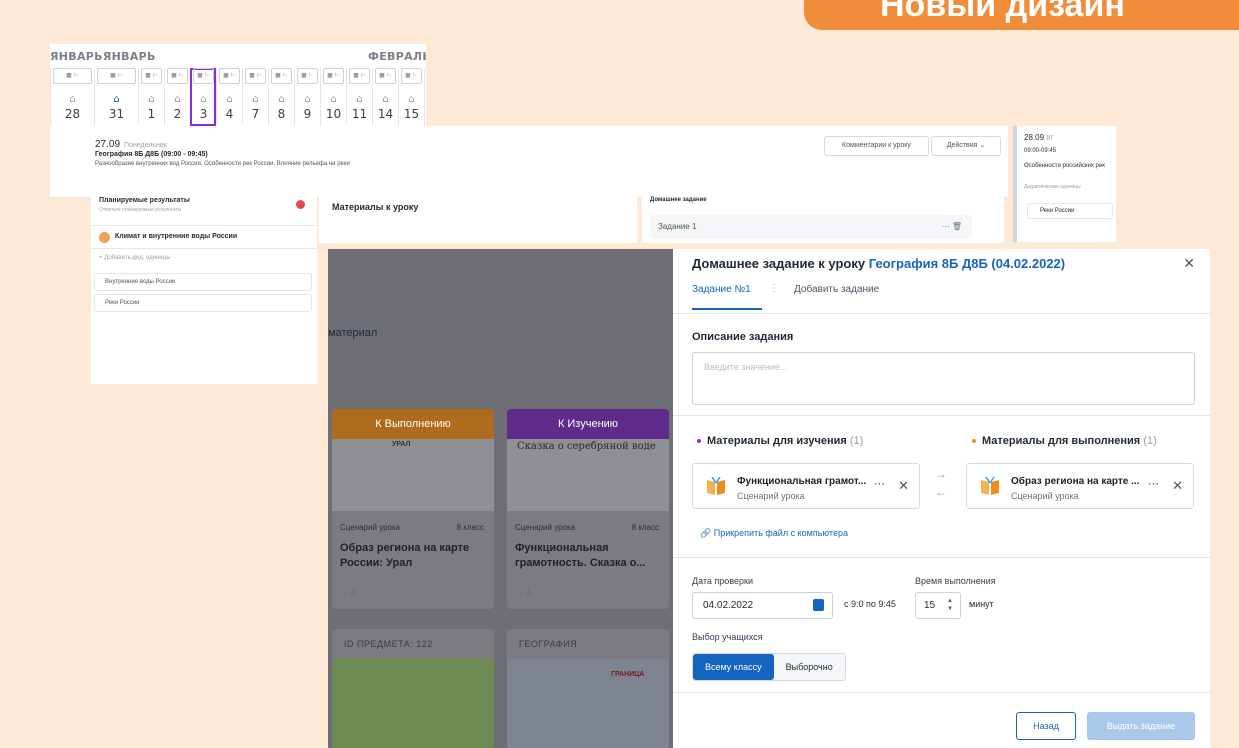 The height and width of the screenshot is (748, 1239). I want to click on planned-results-subtitle: Отметьте планируемые результаты, so click(140, 210).